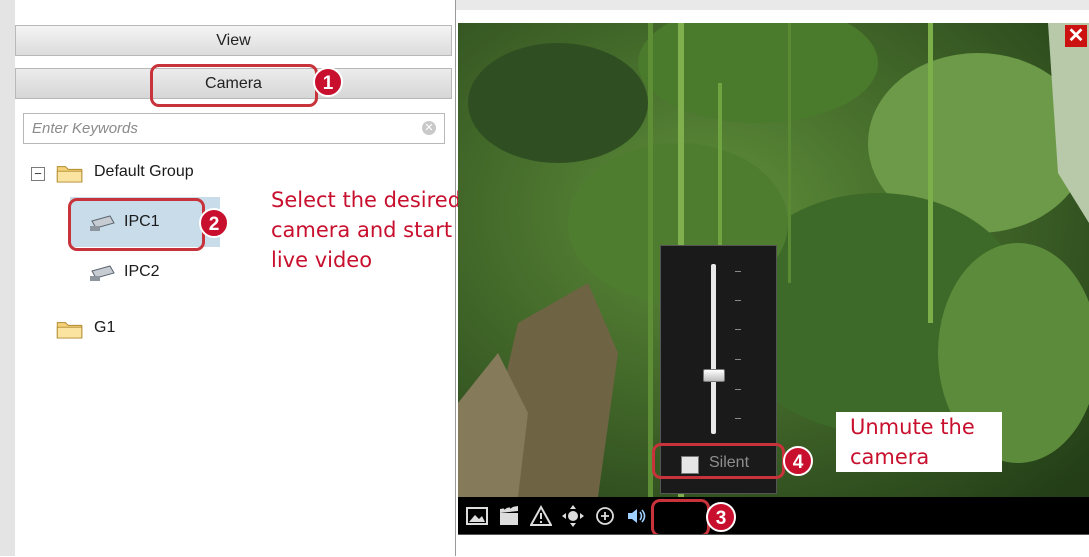 The image size is (1089, 557). Describe the element at coordinates (328, 82) in the screenshot. I see `step-number-1: 1` at that location.